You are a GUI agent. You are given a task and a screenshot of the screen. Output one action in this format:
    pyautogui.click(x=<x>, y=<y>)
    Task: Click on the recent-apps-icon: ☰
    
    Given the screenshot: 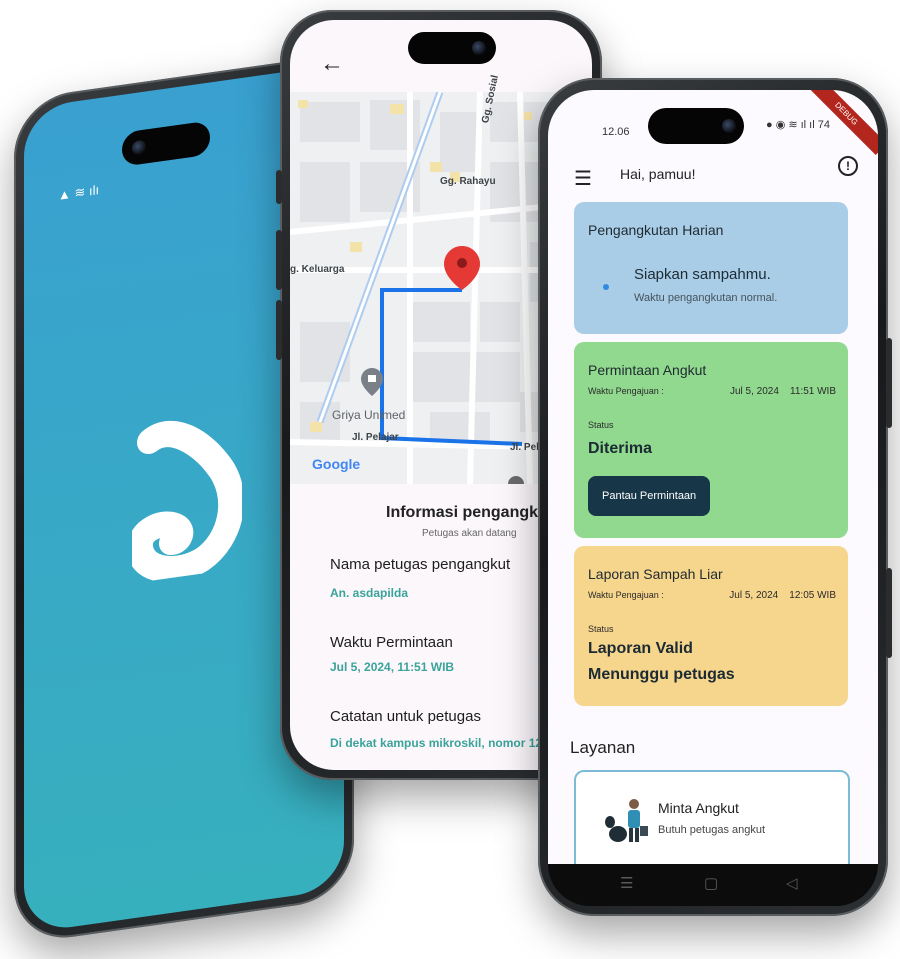 What is the action you would take?
    pyautogui.click(x=626, y=883)
    